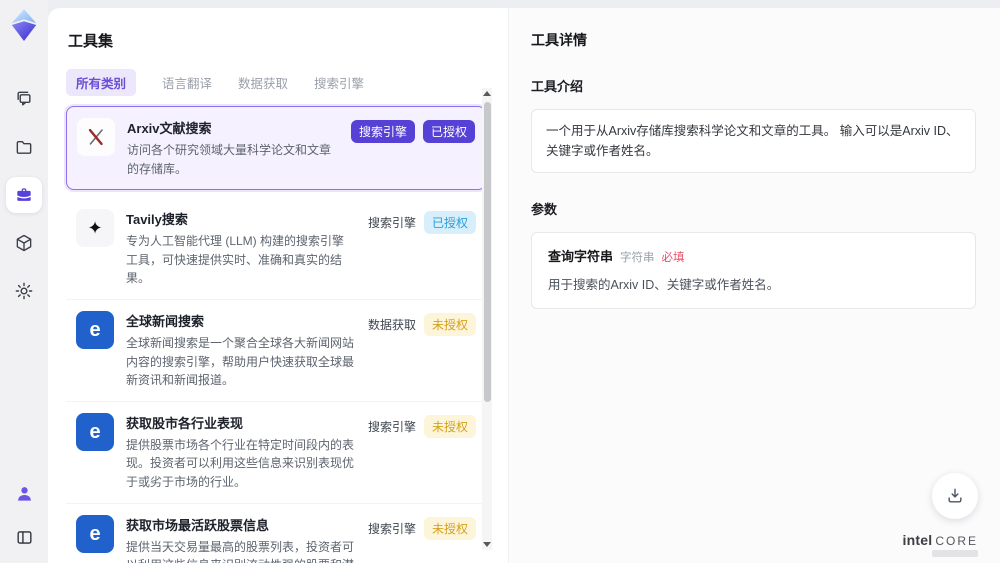  Describe the element at coordinates (917, 540) in the screenshot. I see `intel-logo-text: intel` at that location.